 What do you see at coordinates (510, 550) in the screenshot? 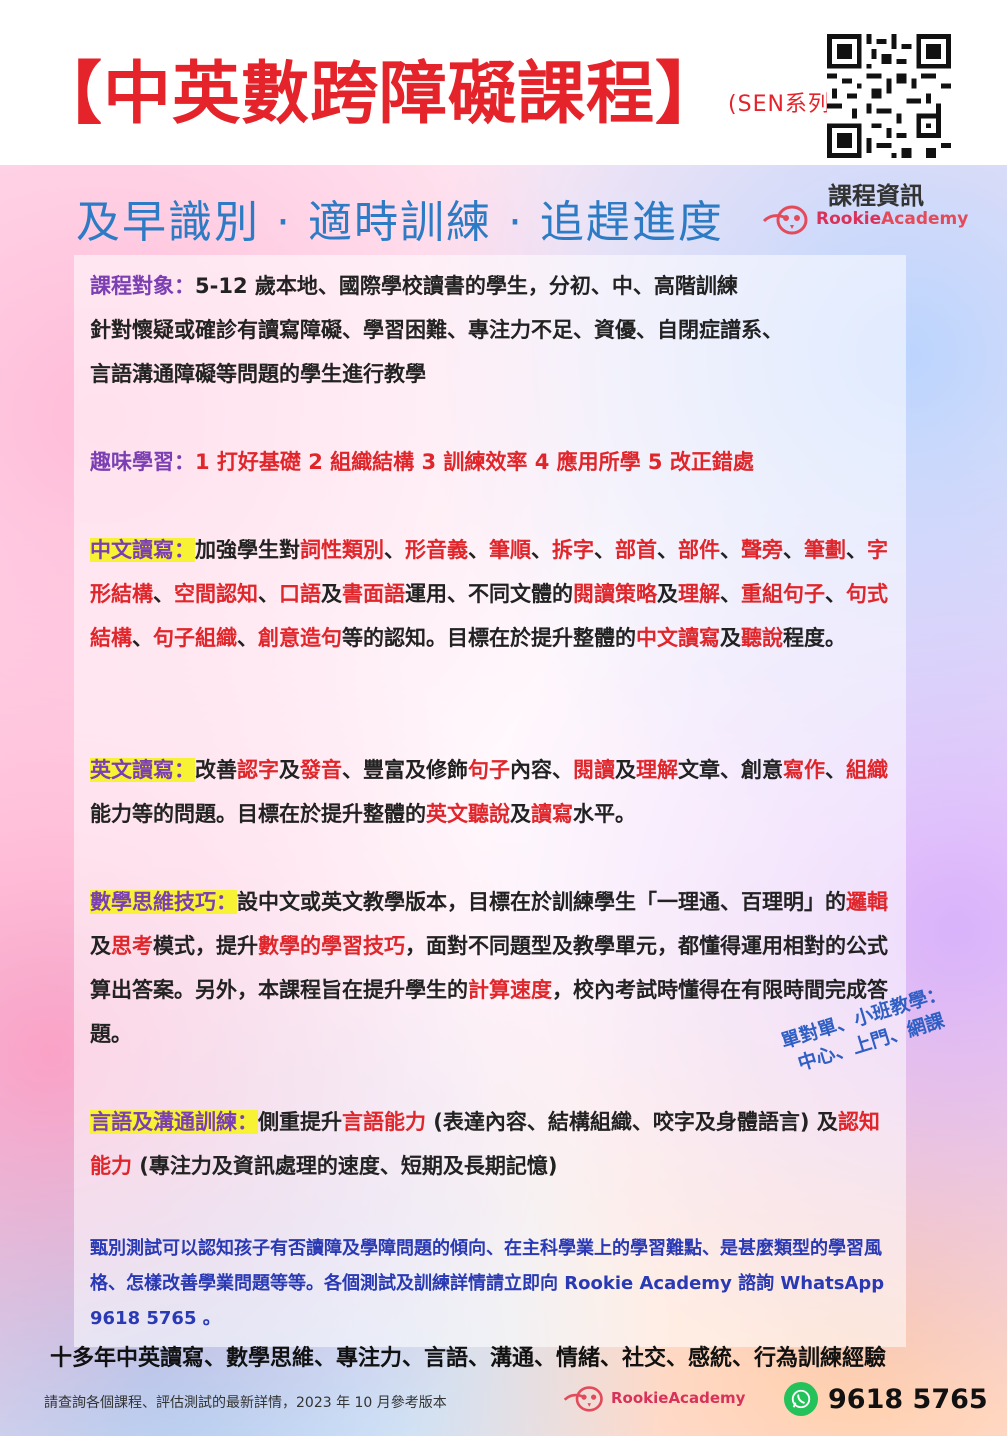
I see `text-segment: 筆順` at bounding box center [510, 550].